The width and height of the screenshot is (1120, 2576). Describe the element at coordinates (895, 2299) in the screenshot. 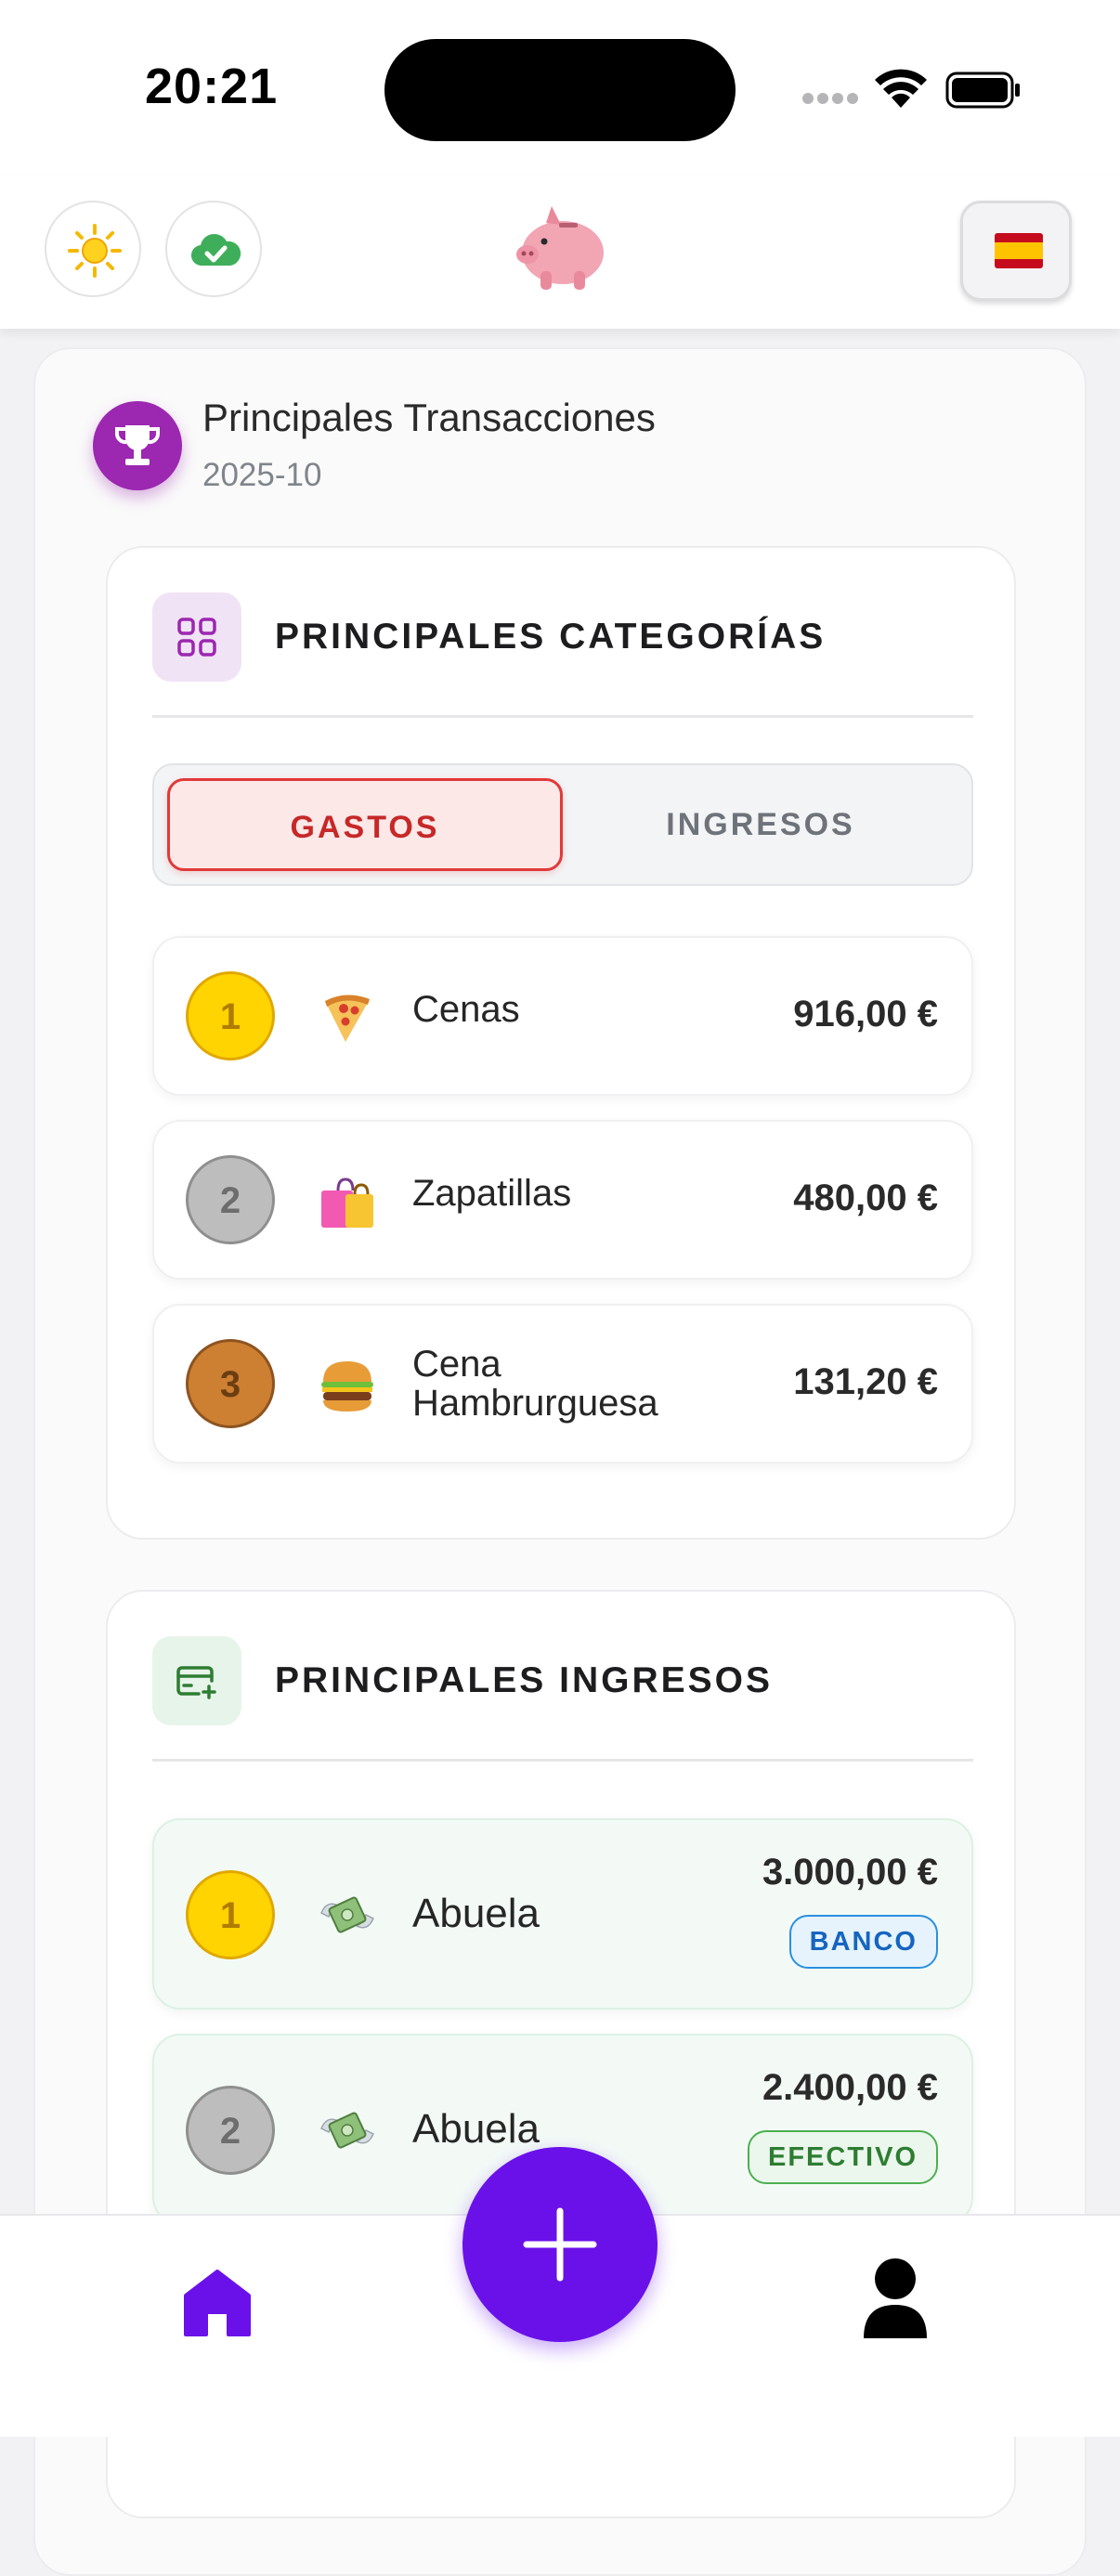

I see `user-icon` at that location.